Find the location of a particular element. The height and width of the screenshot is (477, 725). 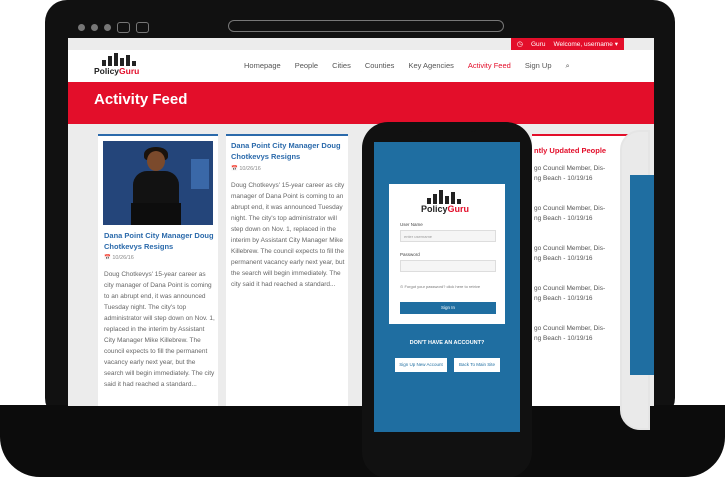

page-title: Activity Feed is located at coordinates (141, 99).